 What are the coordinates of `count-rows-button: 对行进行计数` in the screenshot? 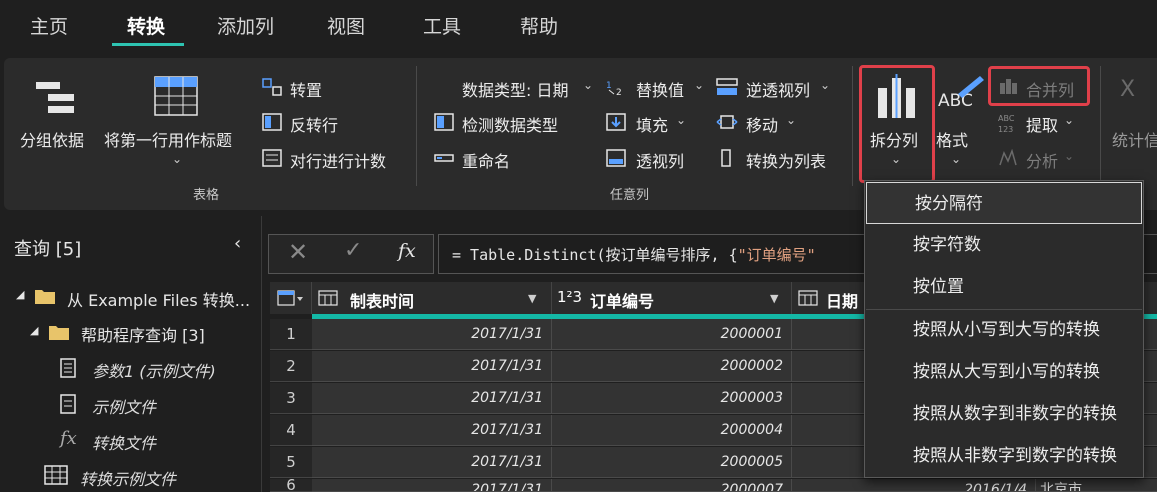 It's located at (338, 160).